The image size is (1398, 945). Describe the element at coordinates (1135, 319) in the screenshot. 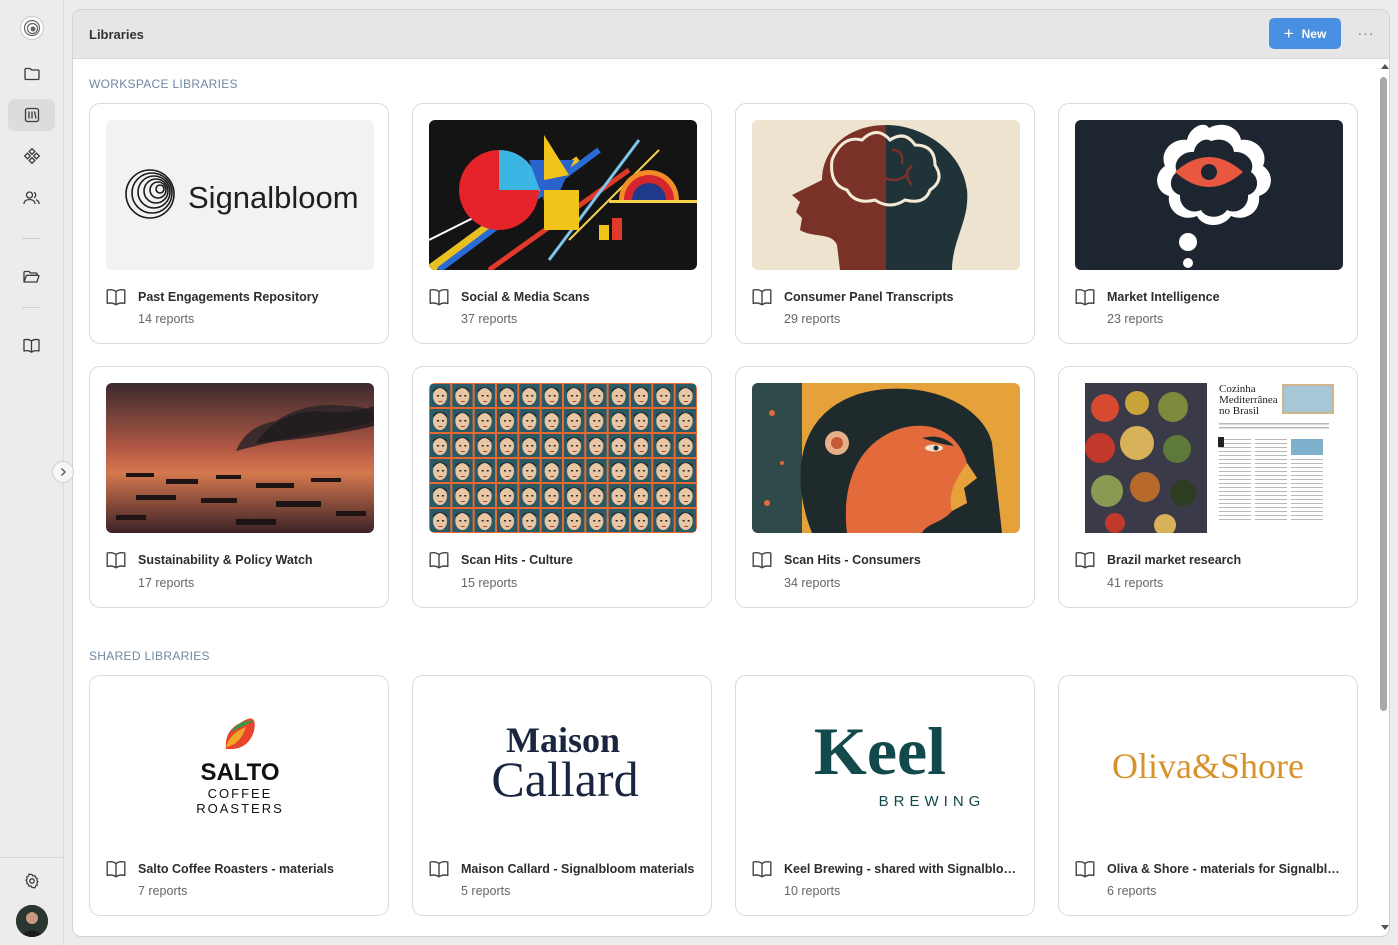

I see `report-count: 23 reports` at that location.